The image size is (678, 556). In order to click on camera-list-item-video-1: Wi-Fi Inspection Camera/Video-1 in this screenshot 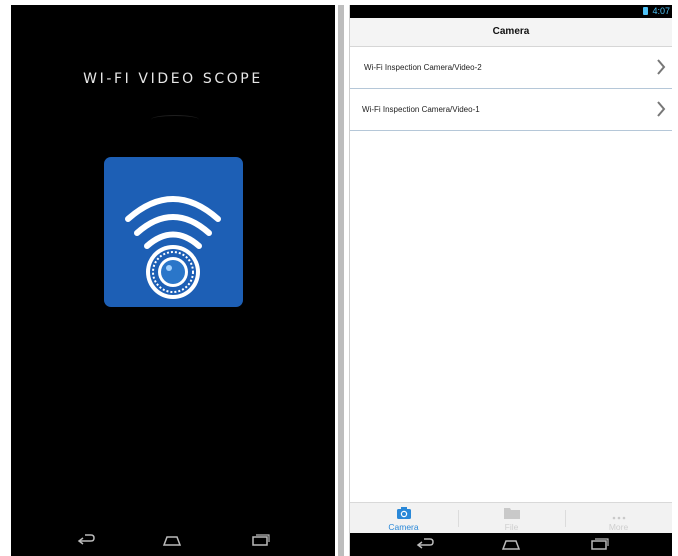, I will do `click(511, 110)`.